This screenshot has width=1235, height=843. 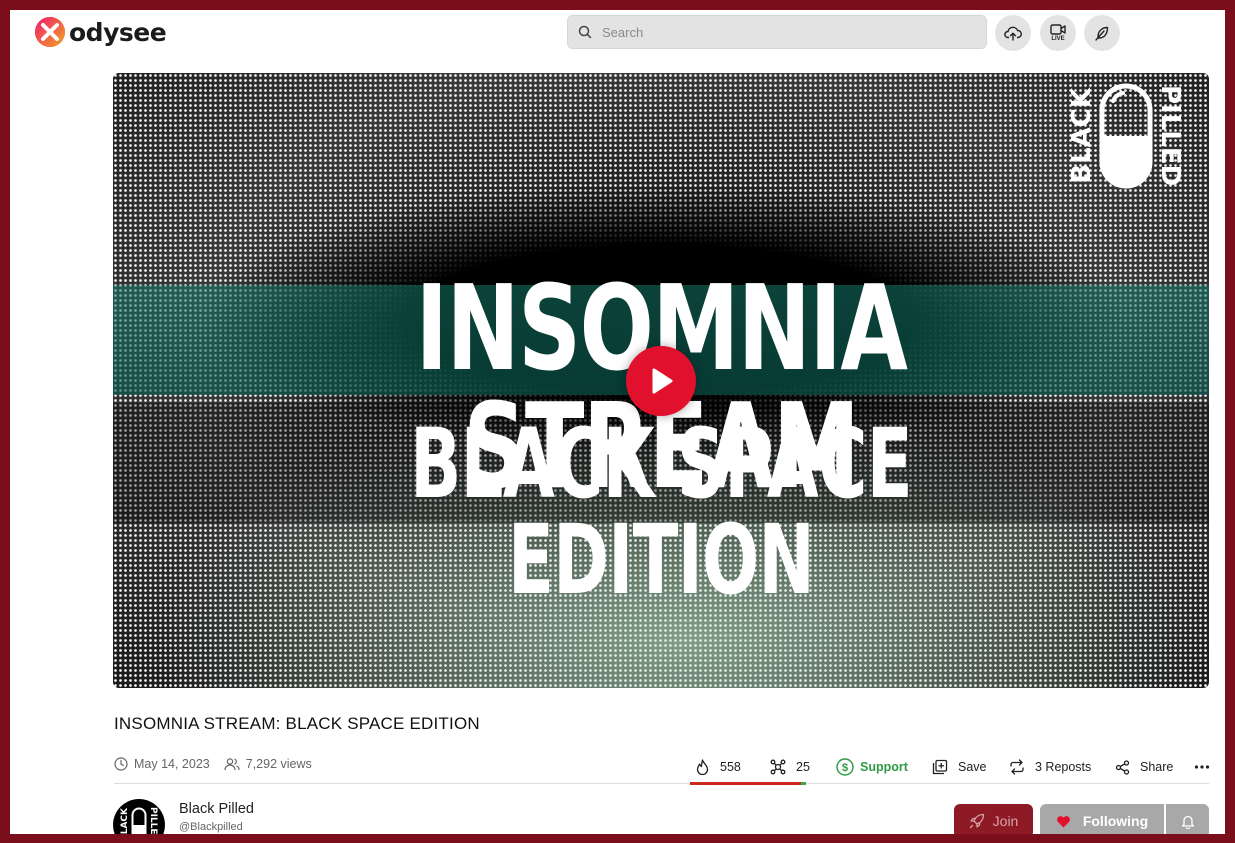 What do you see at coordinates (1058, 29) in the screenshot?
I see `video-camera-icon` at bounding box center [1058, 29].